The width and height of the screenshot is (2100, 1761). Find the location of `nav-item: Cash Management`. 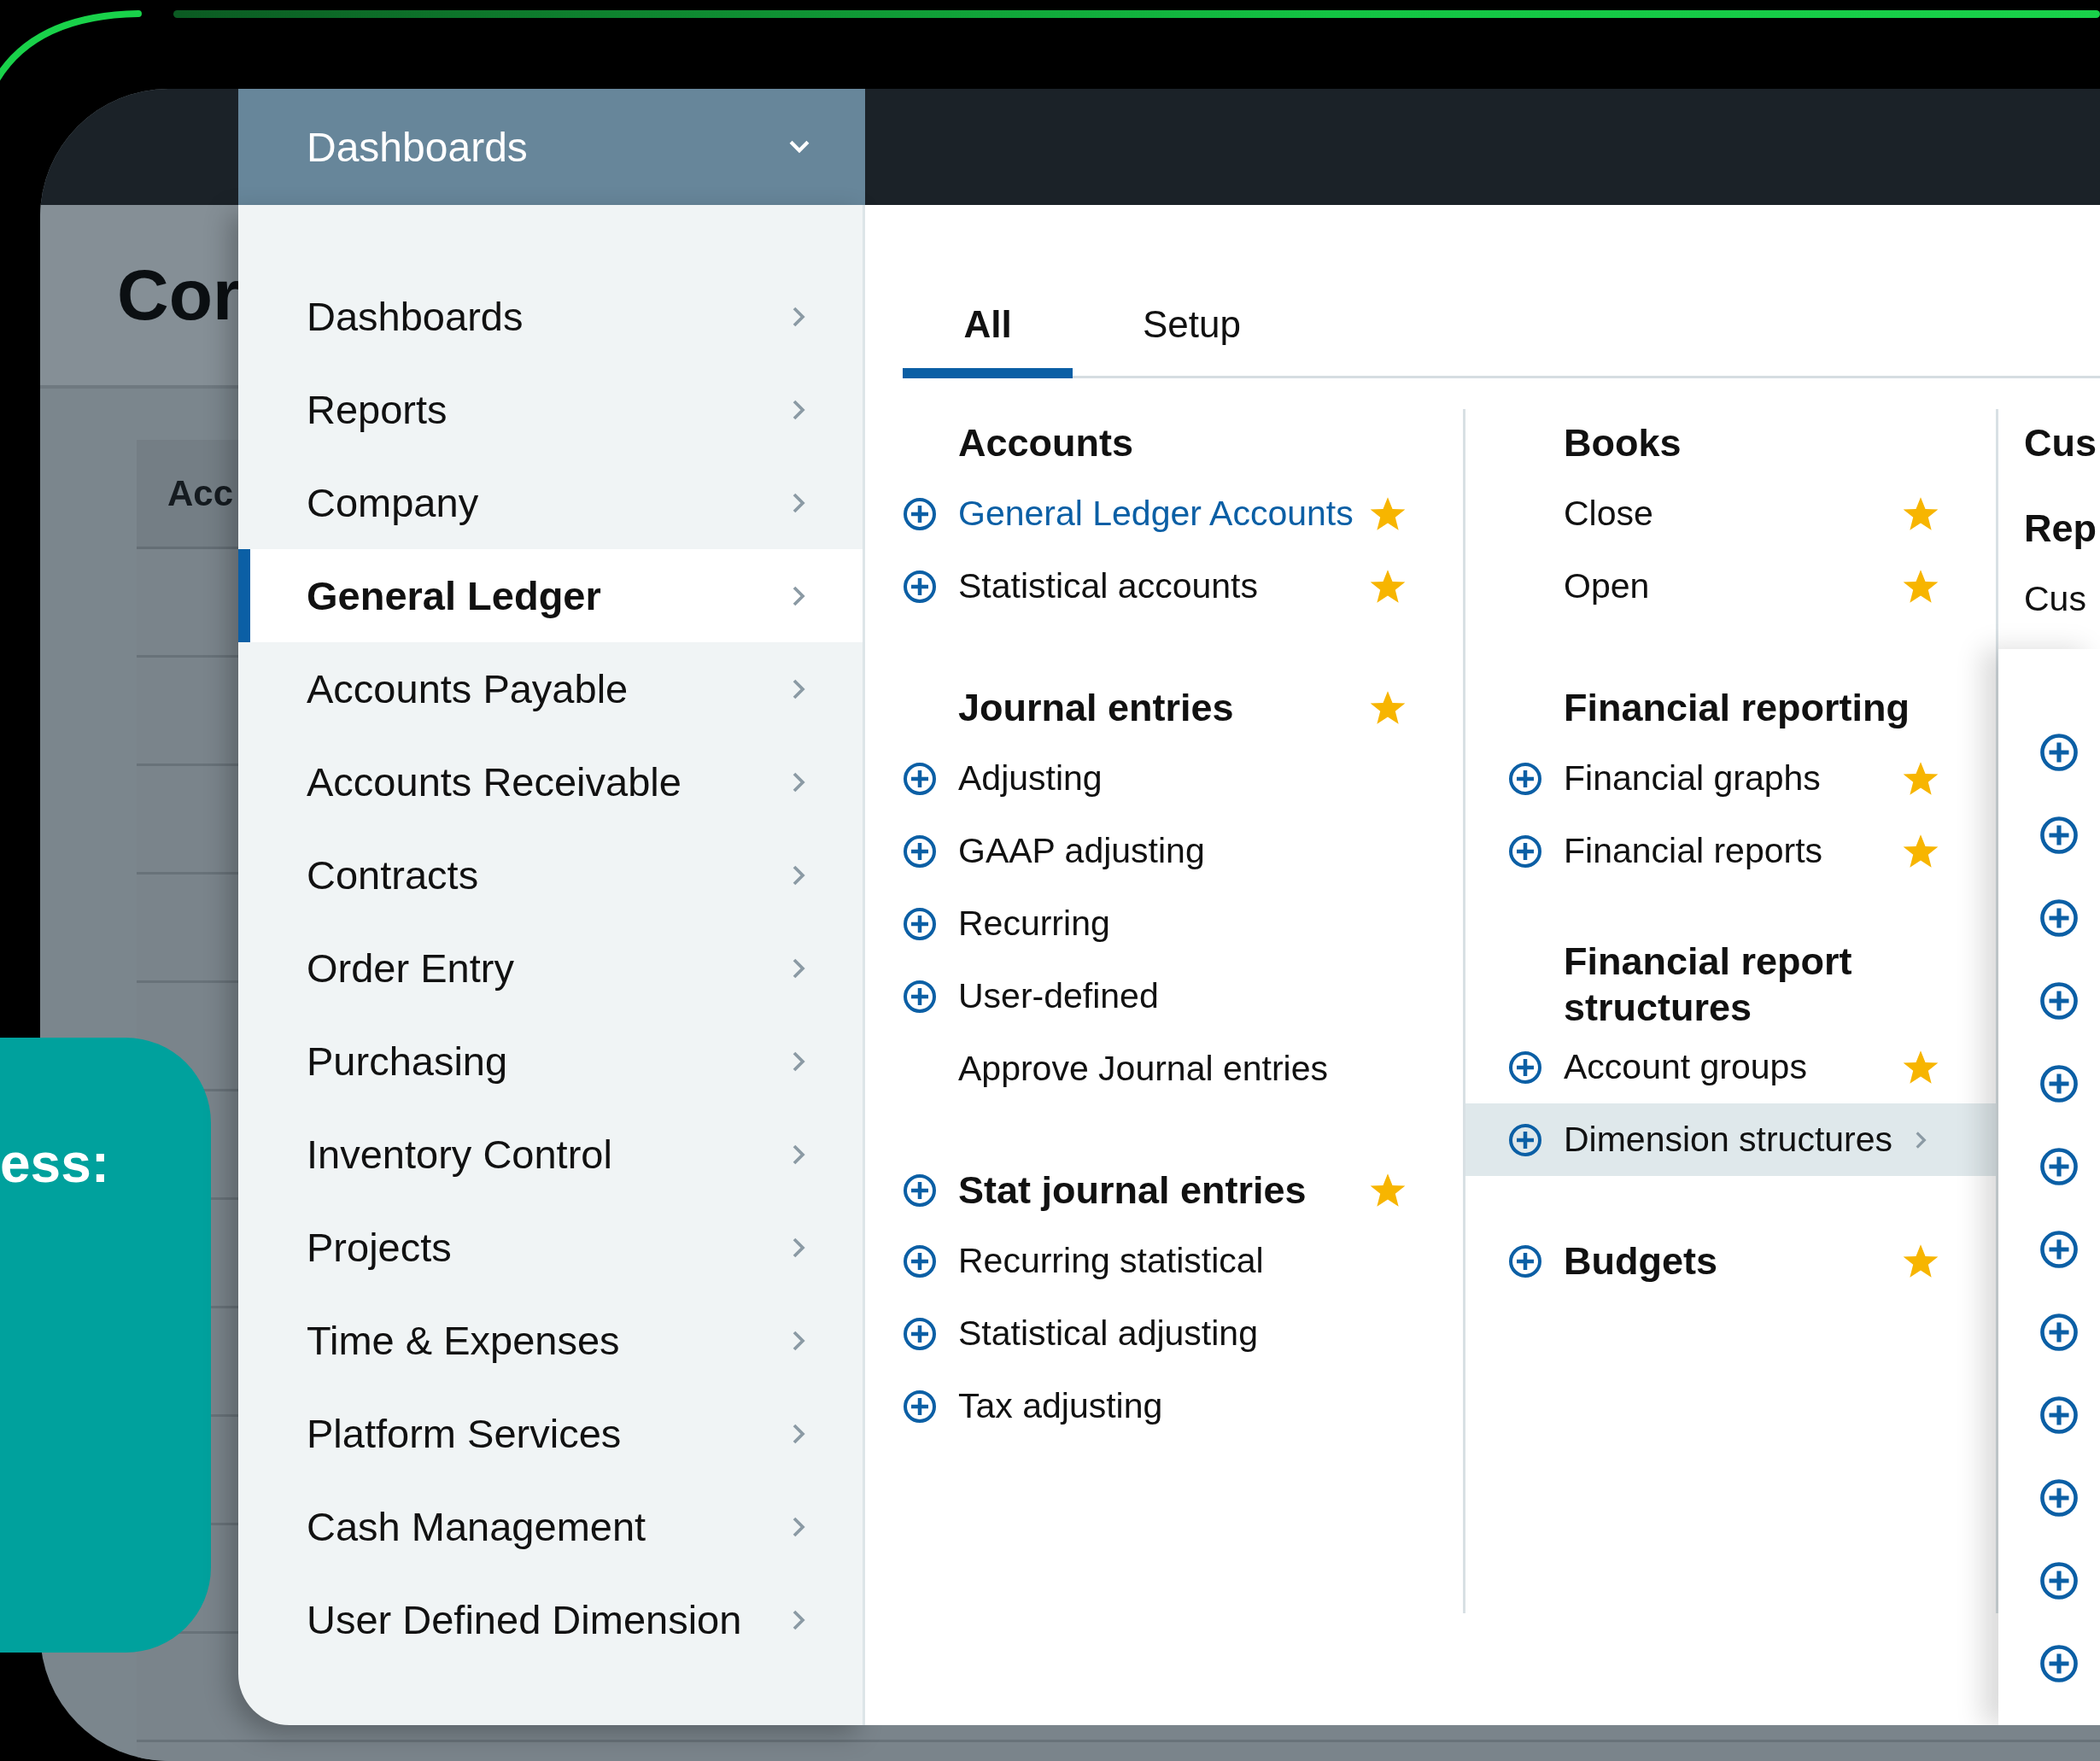

nav-item: Cash Management is located at coordinates (551, 1526).